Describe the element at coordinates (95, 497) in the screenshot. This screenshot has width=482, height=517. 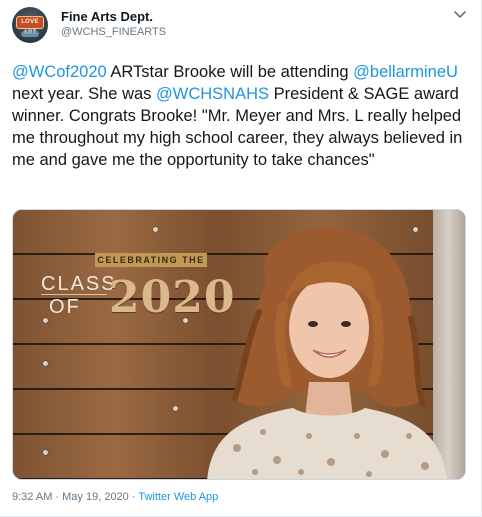
I see `tweet-date: May 19, 2020` at that location.